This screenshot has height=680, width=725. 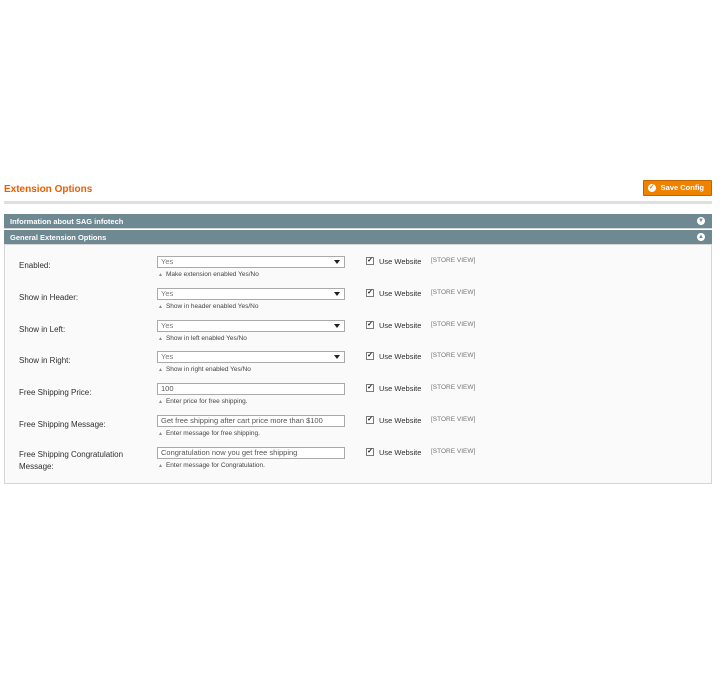 I want to click on note-text: Show in header enabled Yes/No, so click(x=212, y=306).